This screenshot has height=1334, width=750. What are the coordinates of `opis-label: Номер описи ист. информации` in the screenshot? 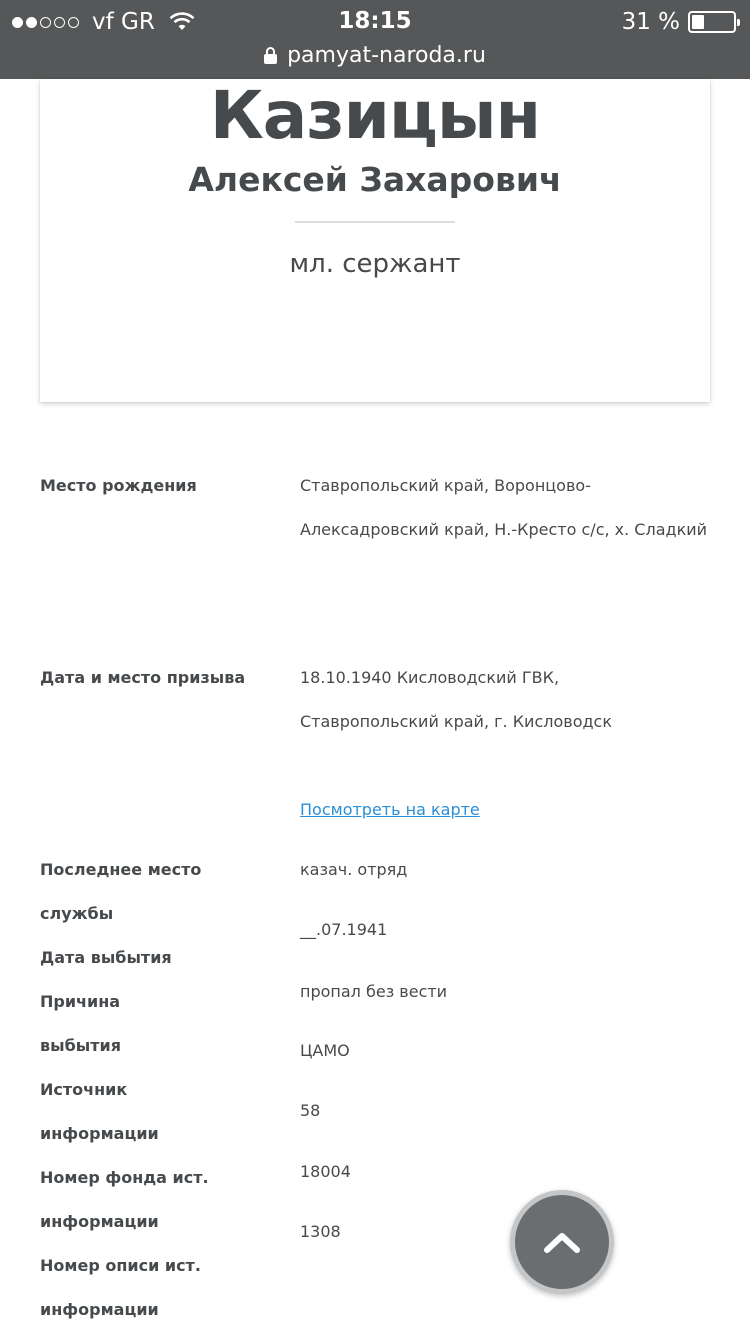 It's located at (120, 1287).